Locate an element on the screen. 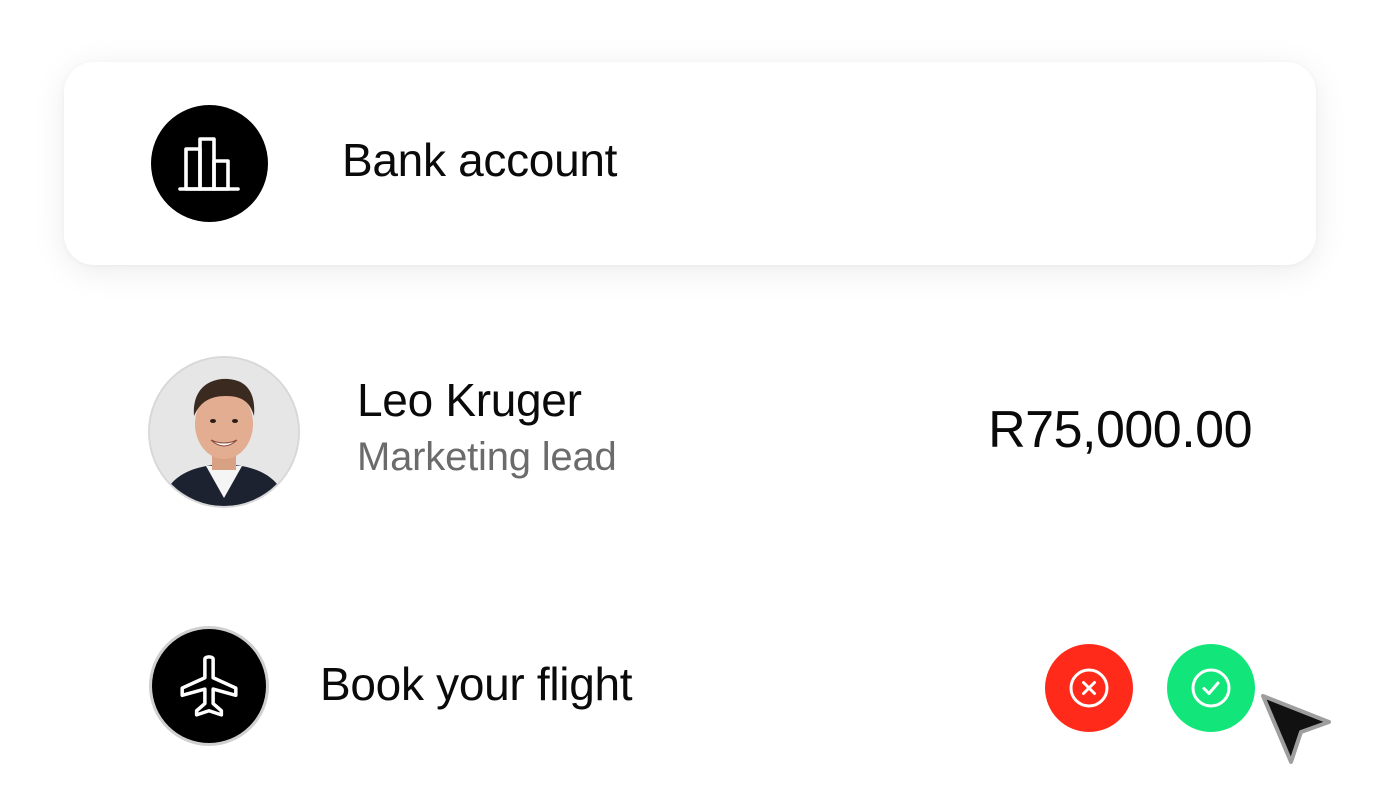 This screenshot has height=790, width=1376. bar-chart-icon is located at coordinates (209, 163).